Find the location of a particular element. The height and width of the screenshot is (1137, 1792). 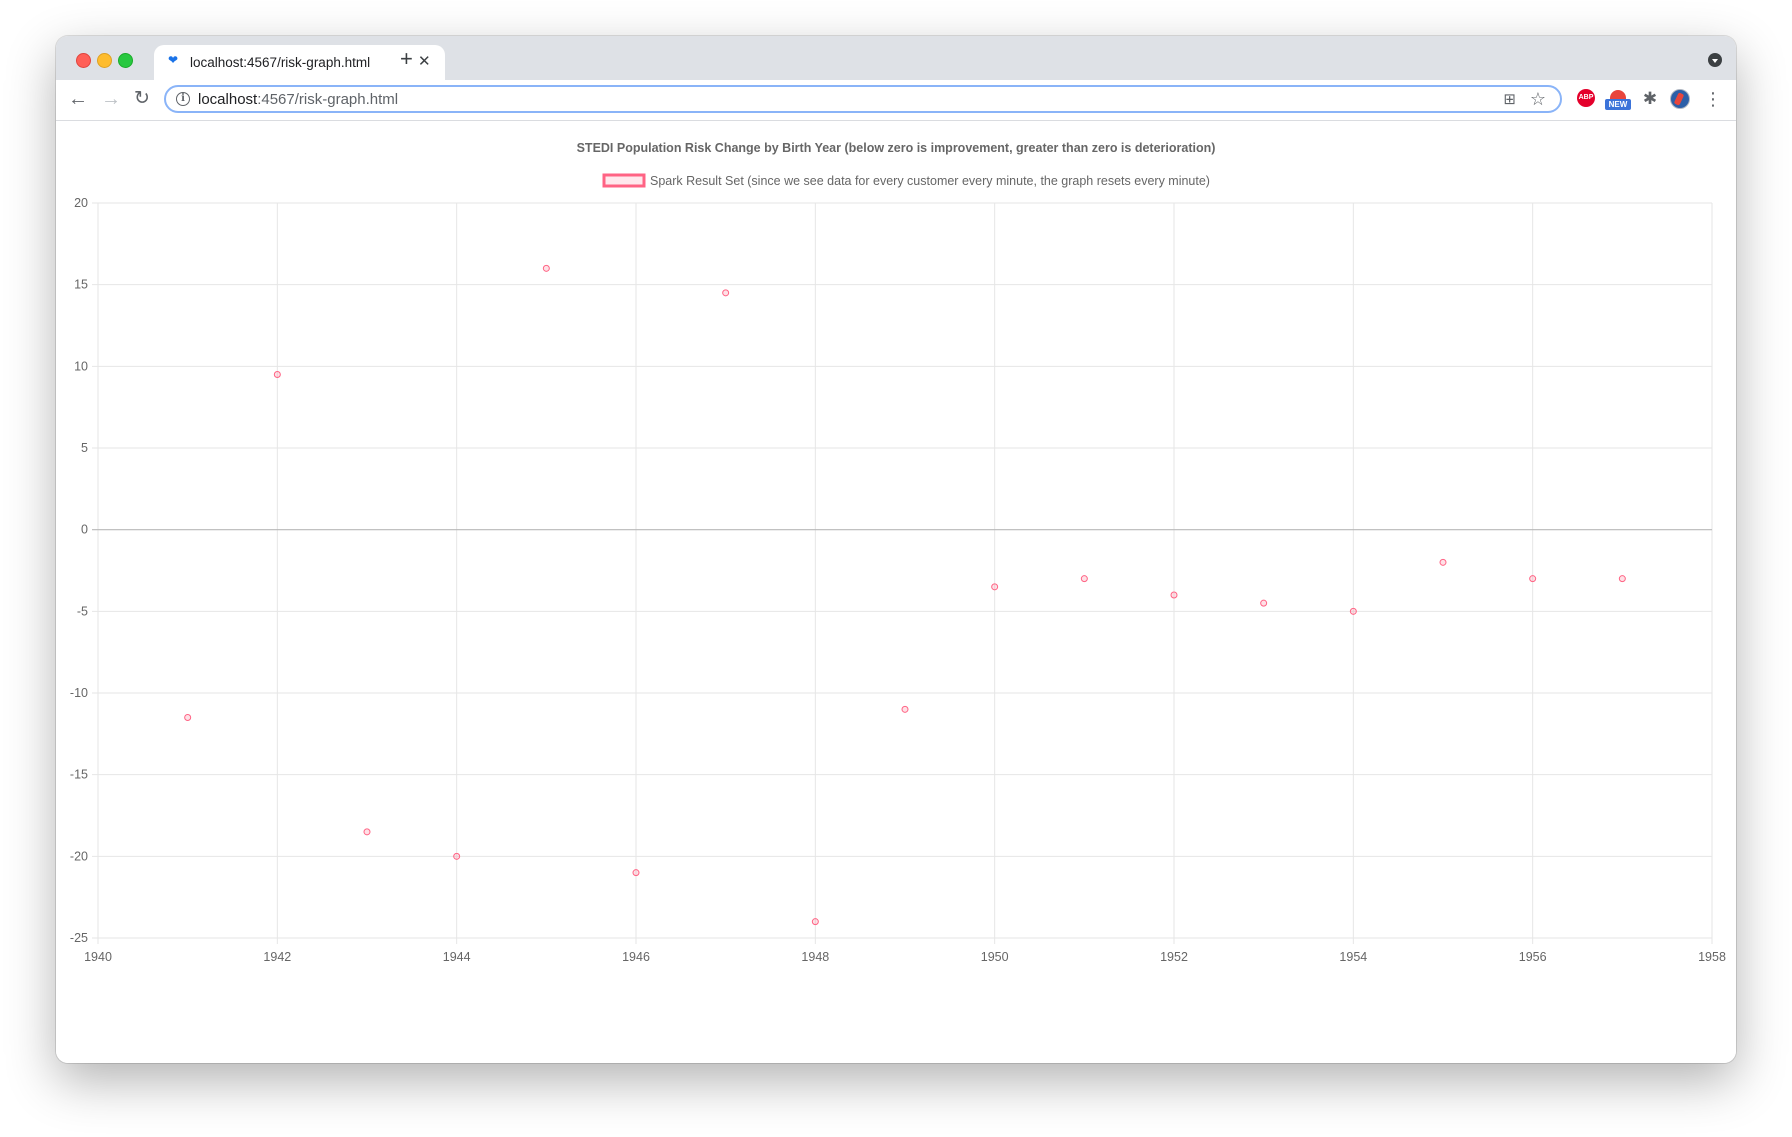

url-text: localhost:4567/risk-graph.html is located at coordinates (298, 100).